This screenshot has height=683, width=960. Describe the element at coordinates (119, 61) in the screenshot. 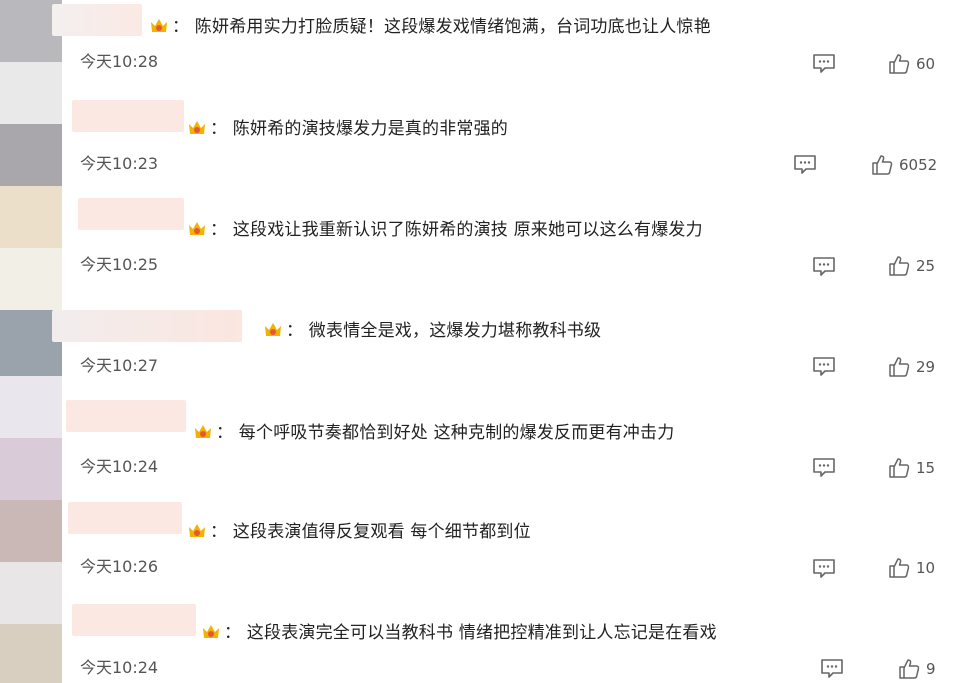

I see `comment-time: 今天10:28` at that location.